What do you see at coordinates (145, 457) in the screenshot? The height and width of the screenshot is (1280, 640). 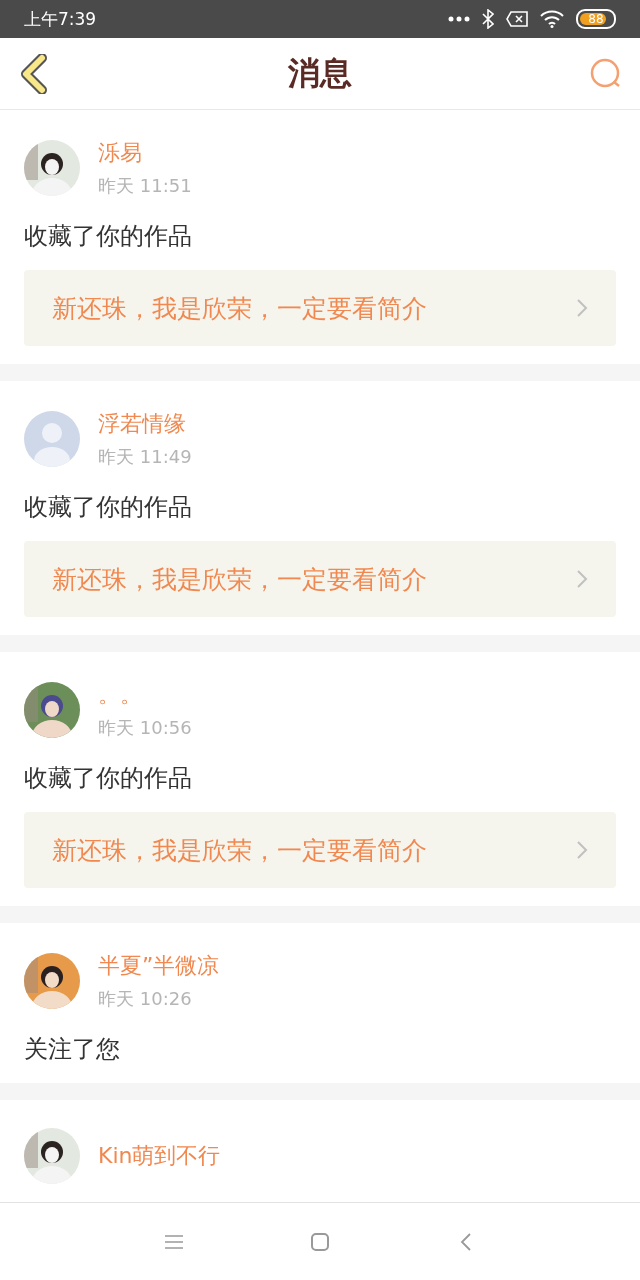 I see `message-time: 昨天 11:49` at bounding box center [145, 457].